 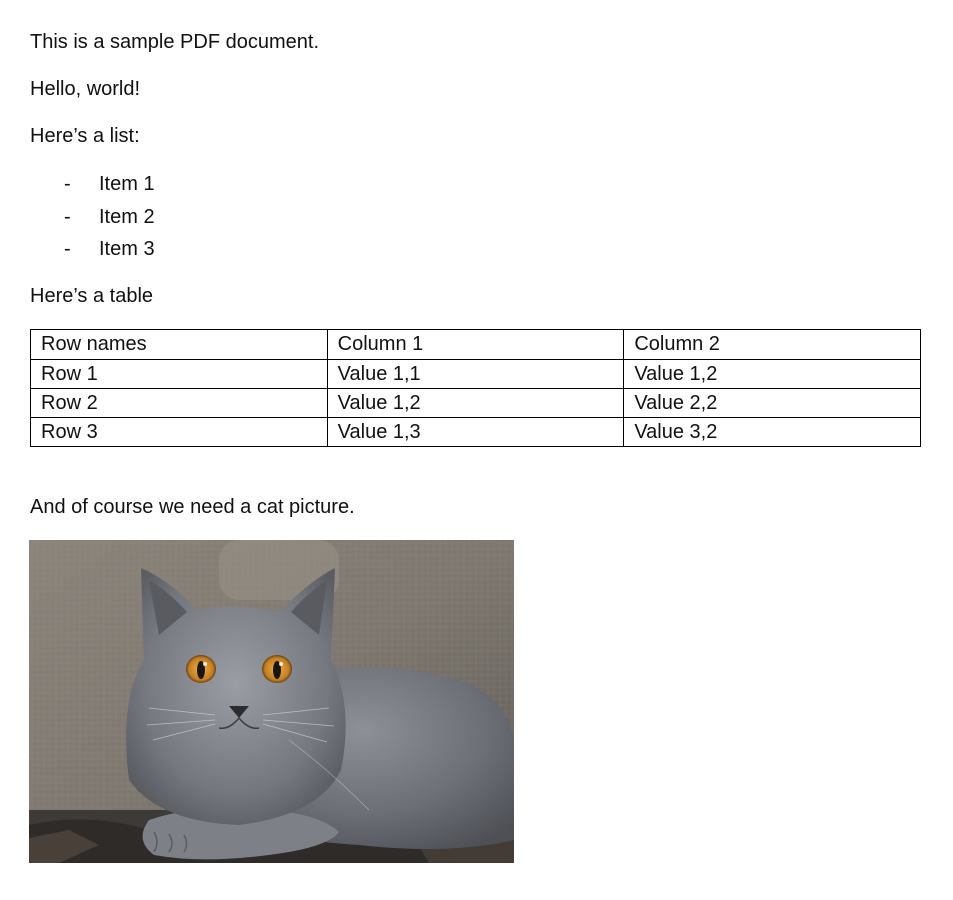 I want to click on intro-paragraph: This is a sample PDF document., so click(x=174, y=42).